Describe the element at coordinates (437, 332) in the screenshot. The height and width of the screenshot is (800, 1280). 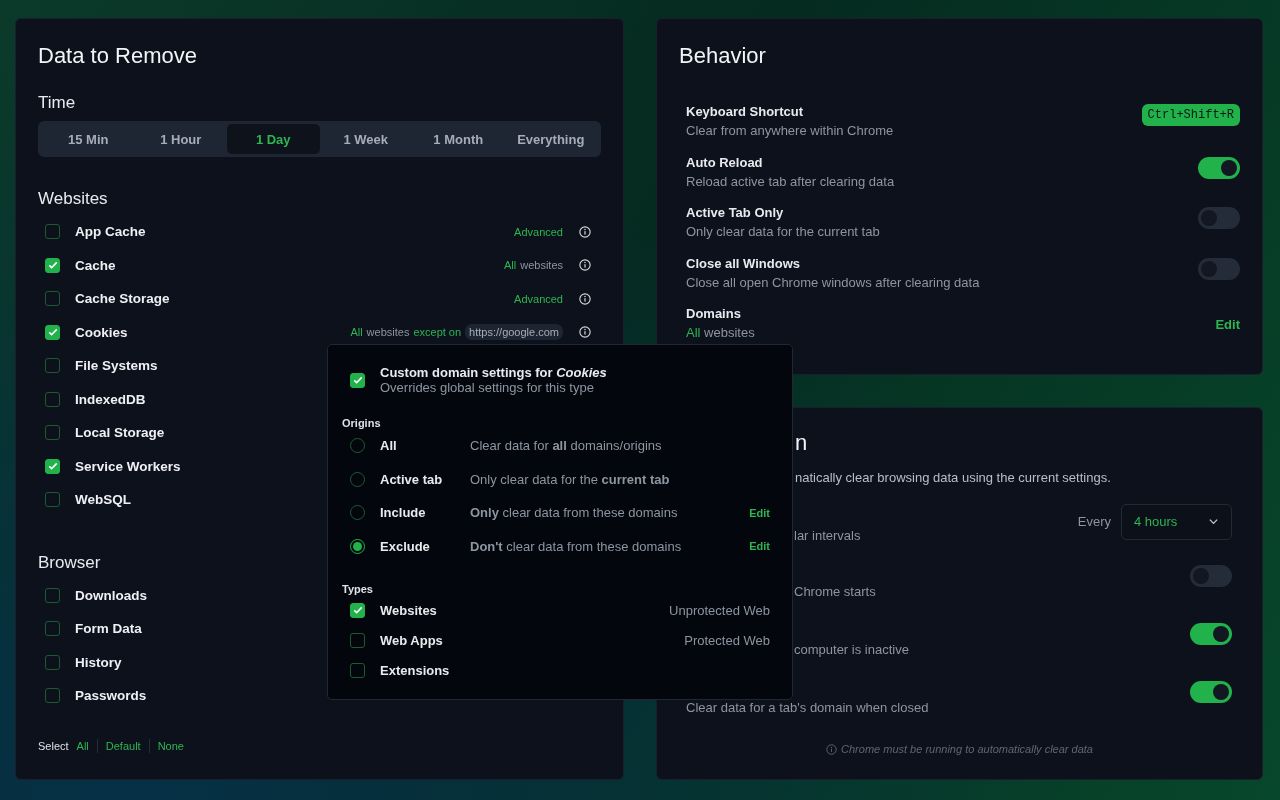
I see `note-link: except on` at that location.